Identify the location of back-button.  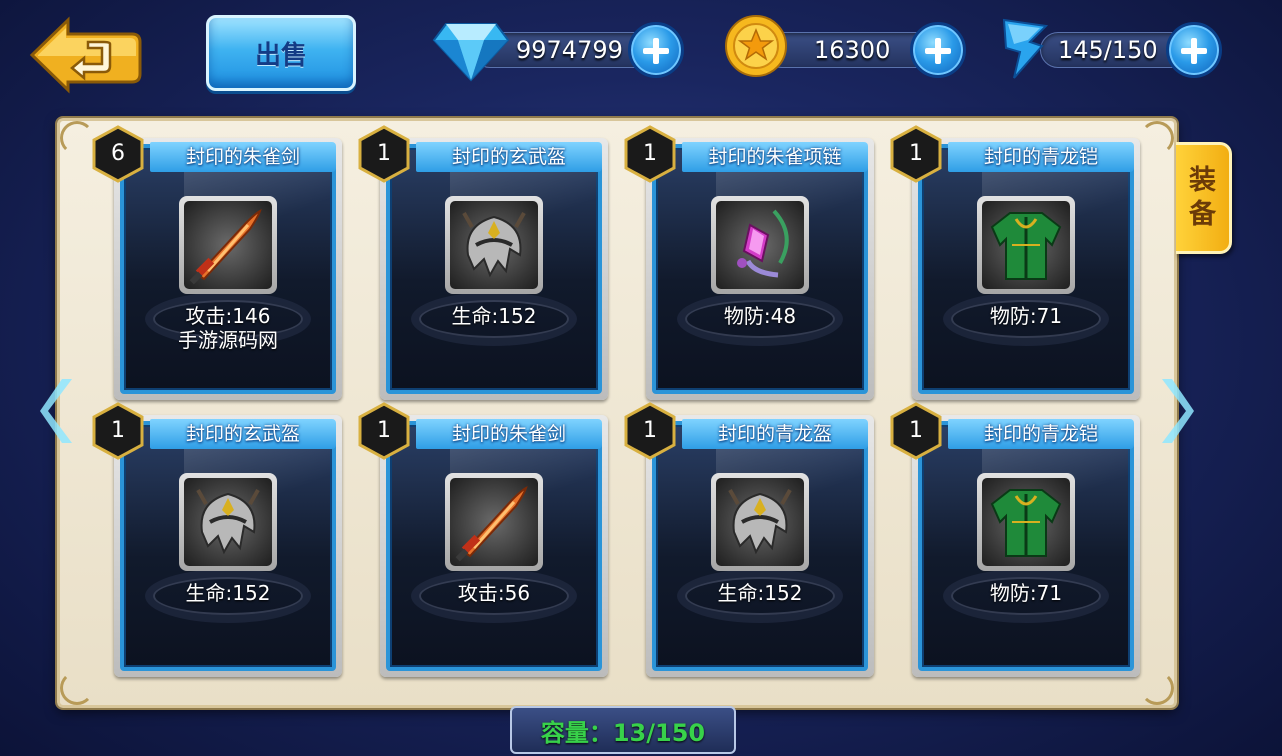
(85, 55).